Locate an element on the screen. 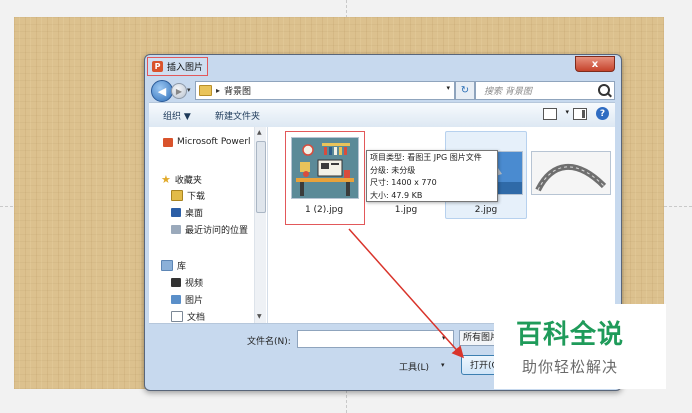  pictures-icon is located at coordinates (176, 299).